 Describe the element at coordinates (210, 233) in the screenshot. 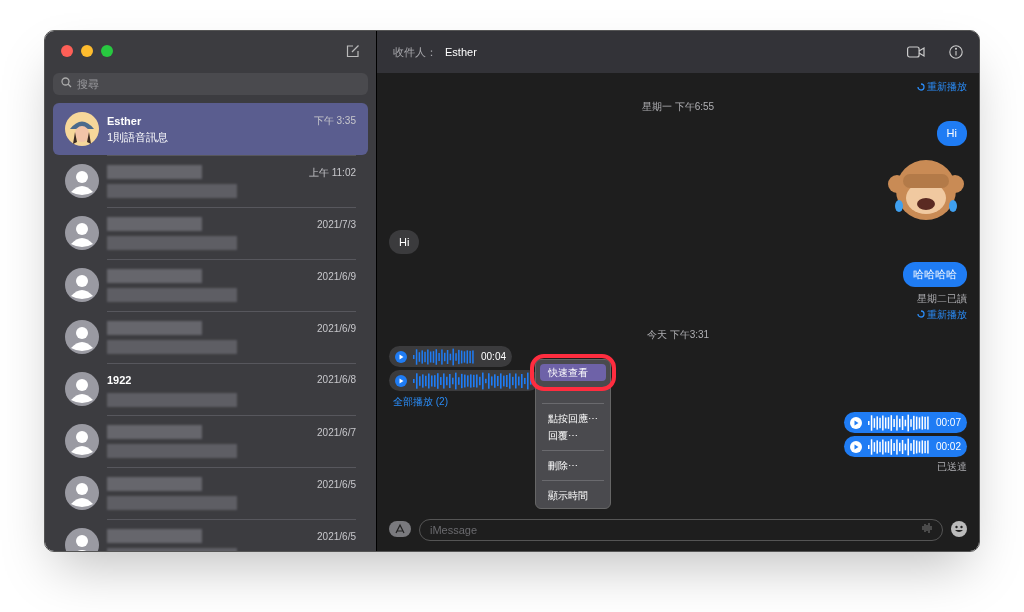

I see `conversation-item: 2021/7/3` at that location.